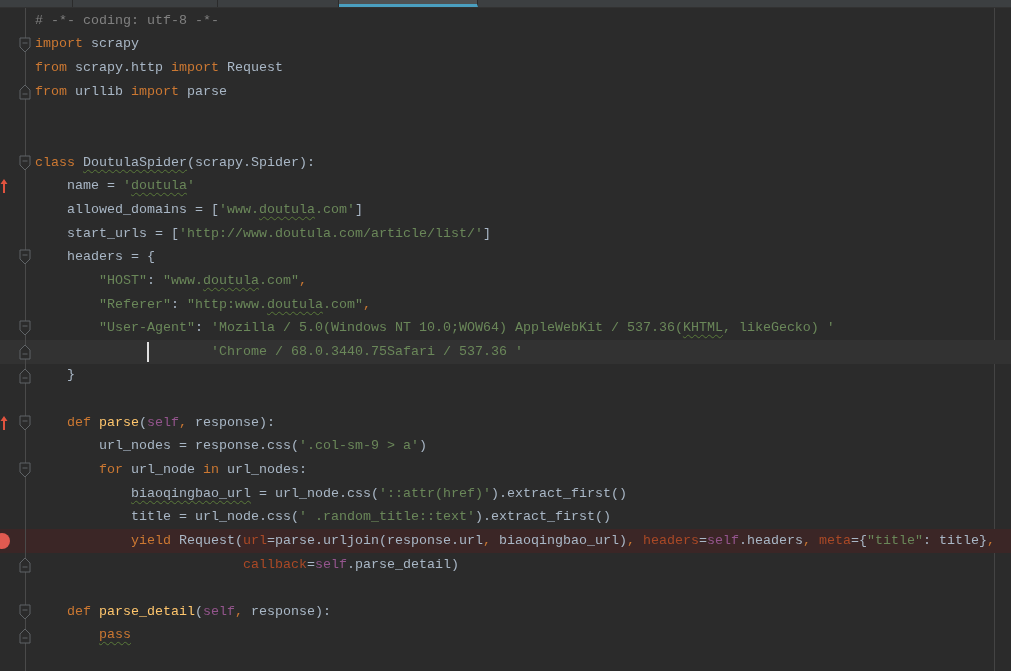 The image size is (1011, 671). What do you see at coordinates (466, 328) in the screenshot?
I see `code-line: "User-Agent": 'Mozilla / 5.0(Windows NT 10.0;WOW64) AppleWebKit / 537.36(KHTML, likeGecko) '` at bounding box center [466, 328].